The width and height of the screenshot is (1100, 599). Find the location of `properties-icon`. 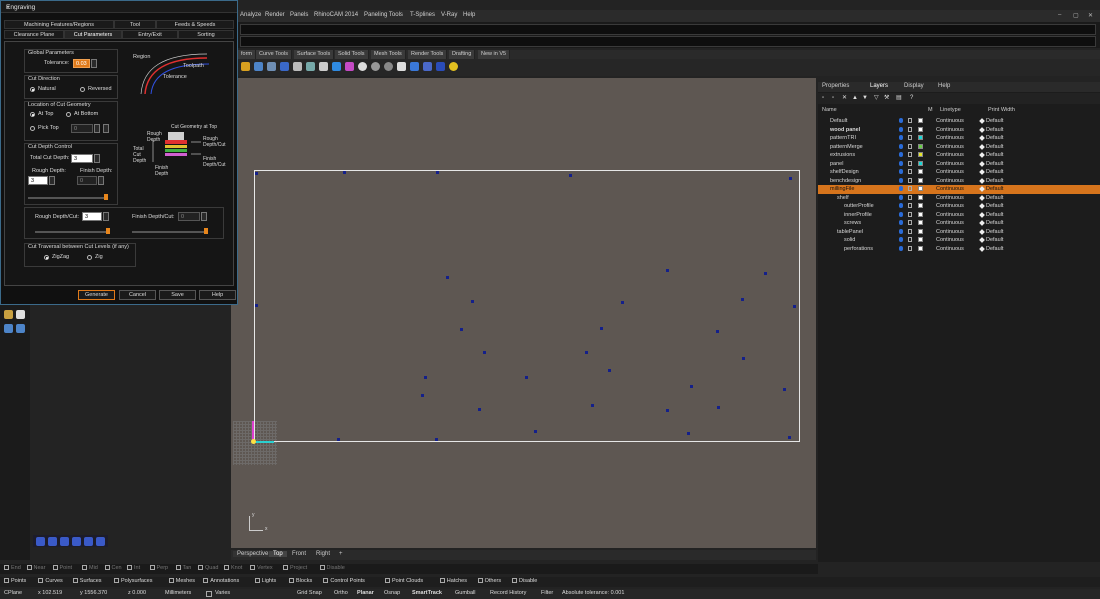

properties-icon is located at coordinates (427, 66).